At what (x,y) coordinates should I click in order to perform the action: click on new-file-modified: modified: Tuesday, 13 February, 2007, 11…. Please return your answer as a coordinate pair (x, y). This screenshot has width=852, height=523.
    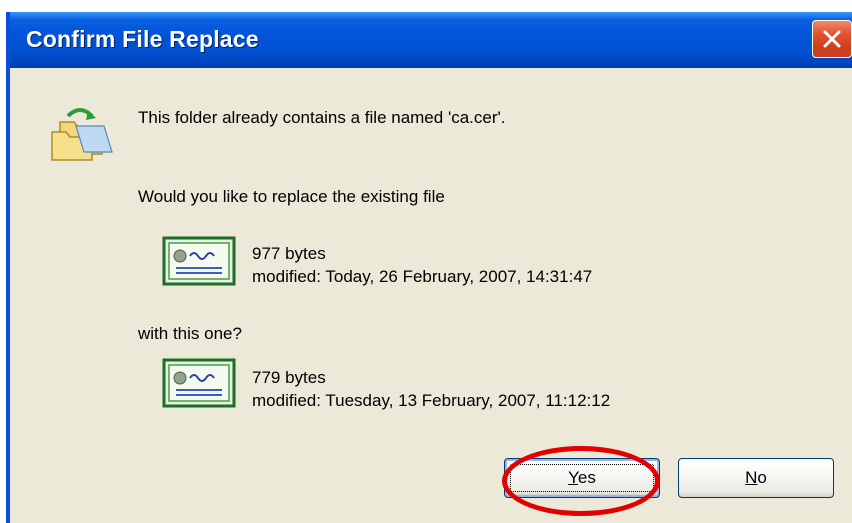
    Looking at the image, I should click on (431, 400).